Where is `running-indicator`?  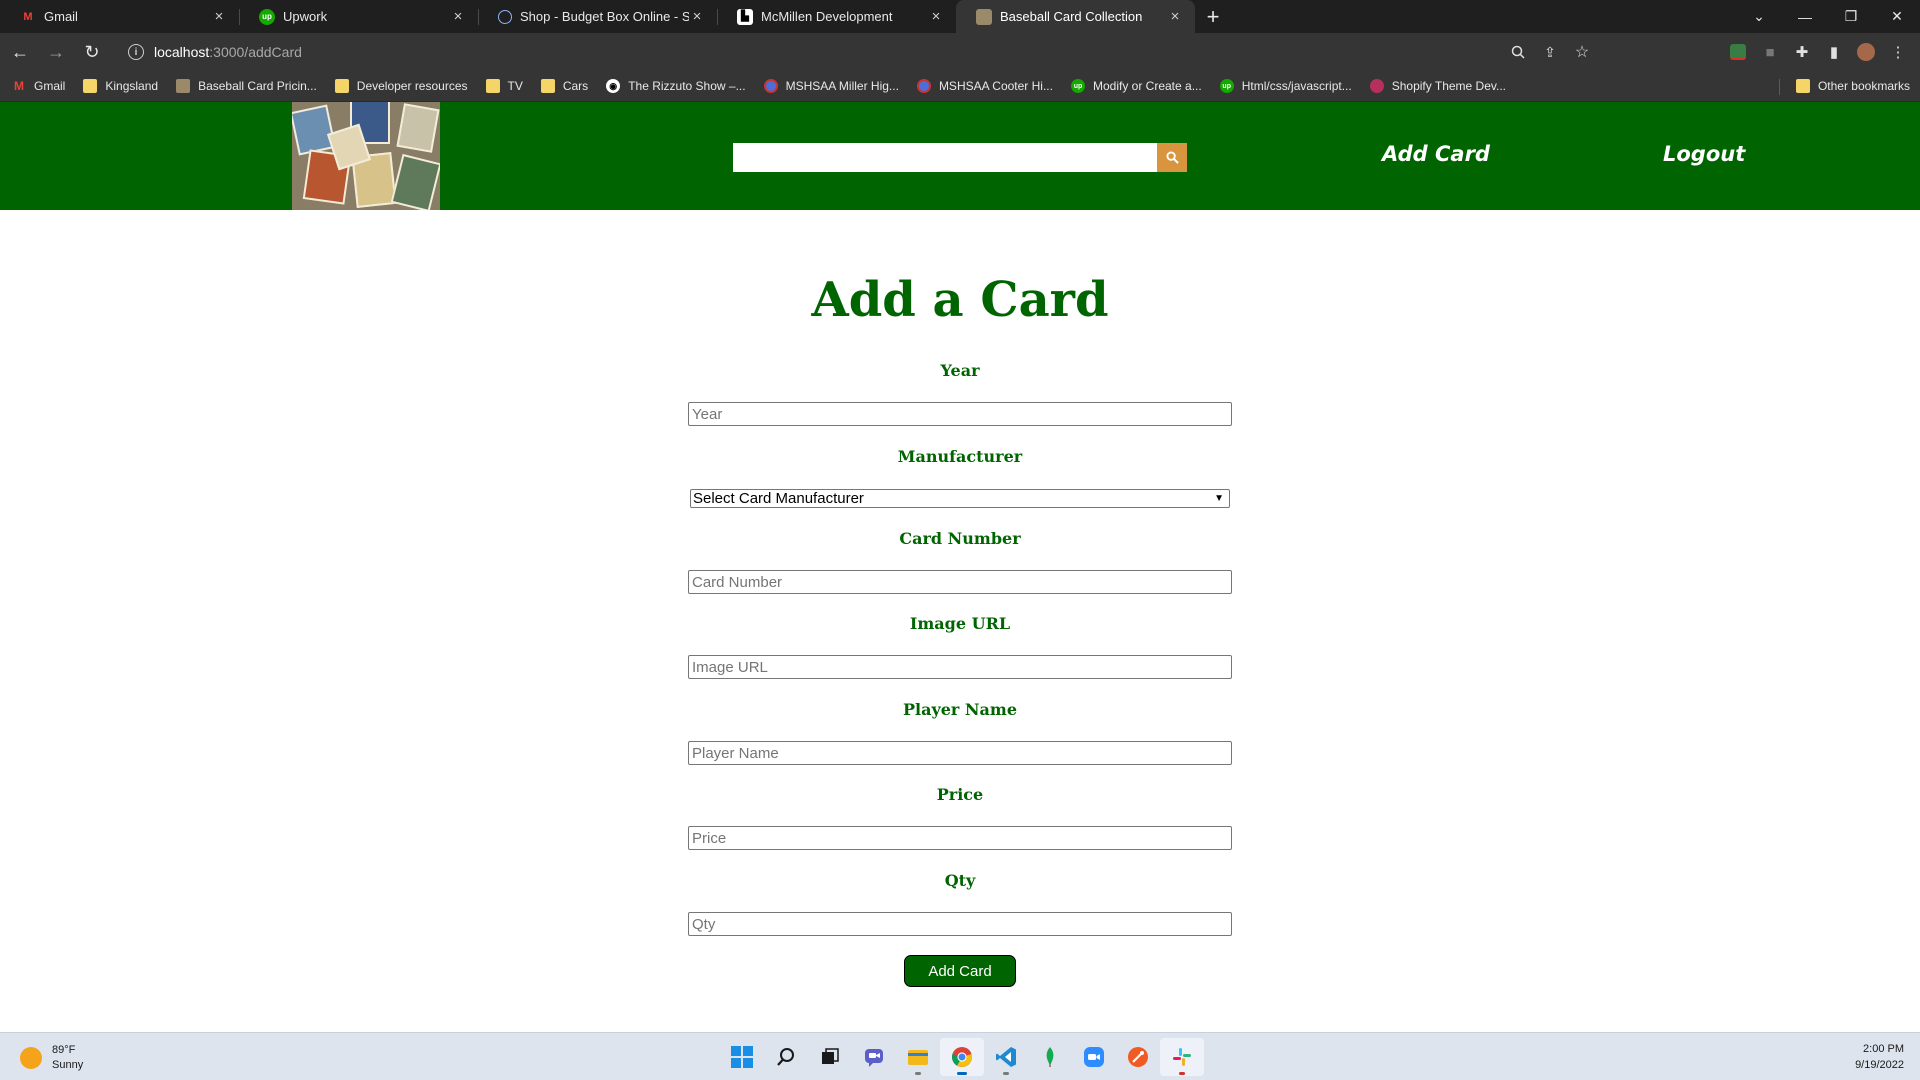 running-indicator is located at coordinates (1006, 1073).